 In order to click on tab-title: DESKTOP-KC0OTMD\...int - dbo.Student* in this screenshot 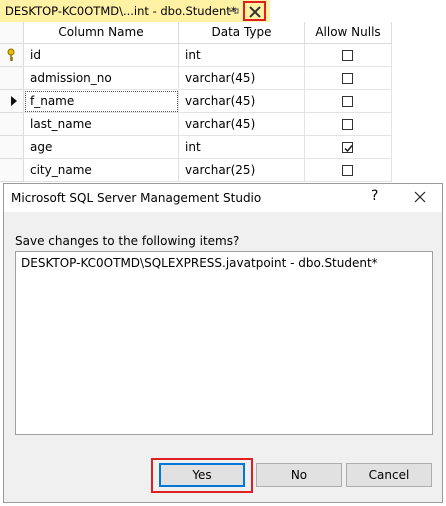, I will do `click(121, 11)`.